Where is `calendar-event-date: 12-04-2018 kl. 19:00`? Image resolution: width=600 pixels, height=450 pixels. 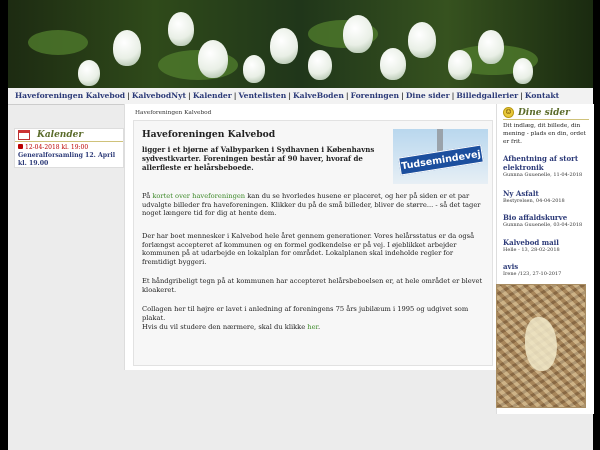
calendar-event-date: 12-04-2018 kl. 19:00 is located at coordinates (57, 147).